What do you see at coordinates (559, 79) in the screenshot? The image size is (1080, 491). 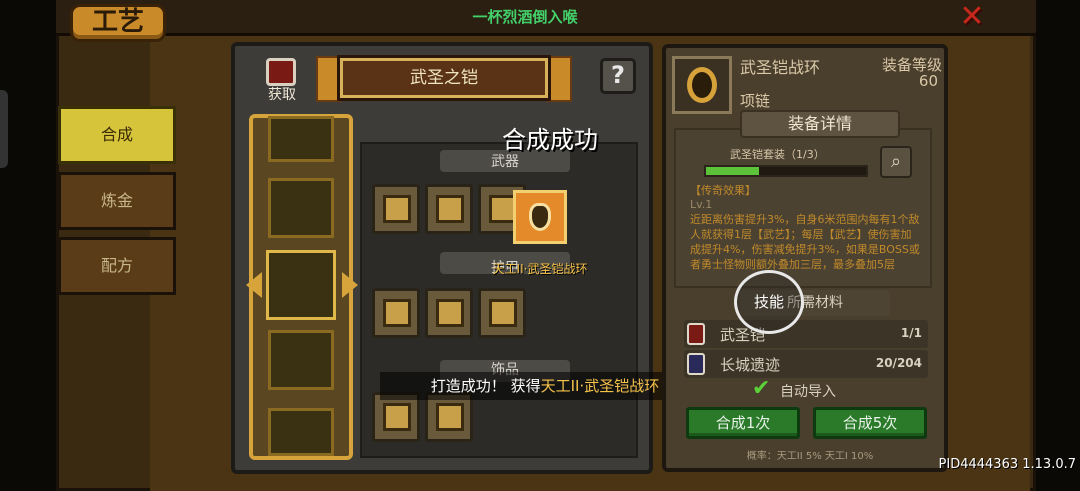 I see `ribbon-right-decoration` at bounding box center [559, 79].